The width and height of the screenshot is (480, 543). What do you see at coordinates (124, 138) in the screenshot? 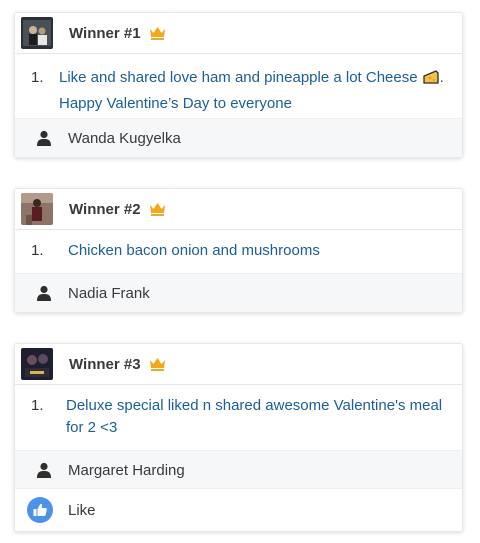
I see `author-name: Wanda Kugyelka` at bounding box center [124, 138].